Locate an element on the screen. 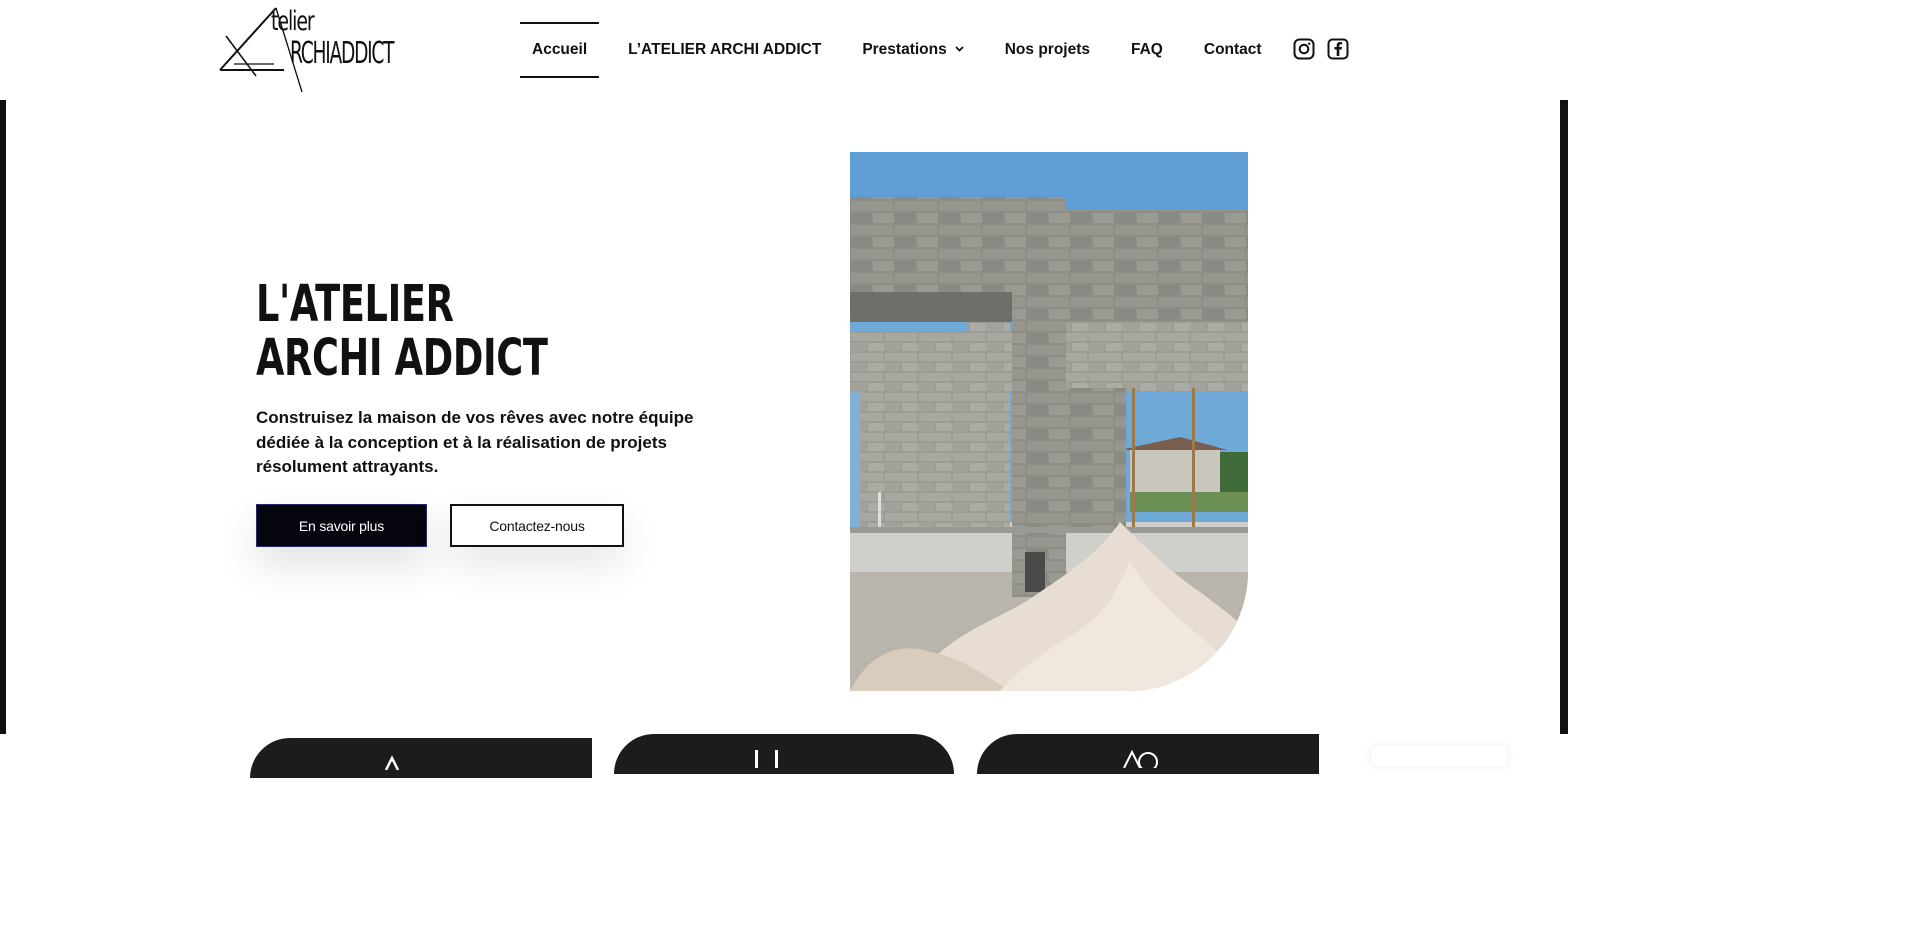 The width and height of the screenshot is (1920, 929). nav-label: Nos projets is located at coordinates (1047, 49).